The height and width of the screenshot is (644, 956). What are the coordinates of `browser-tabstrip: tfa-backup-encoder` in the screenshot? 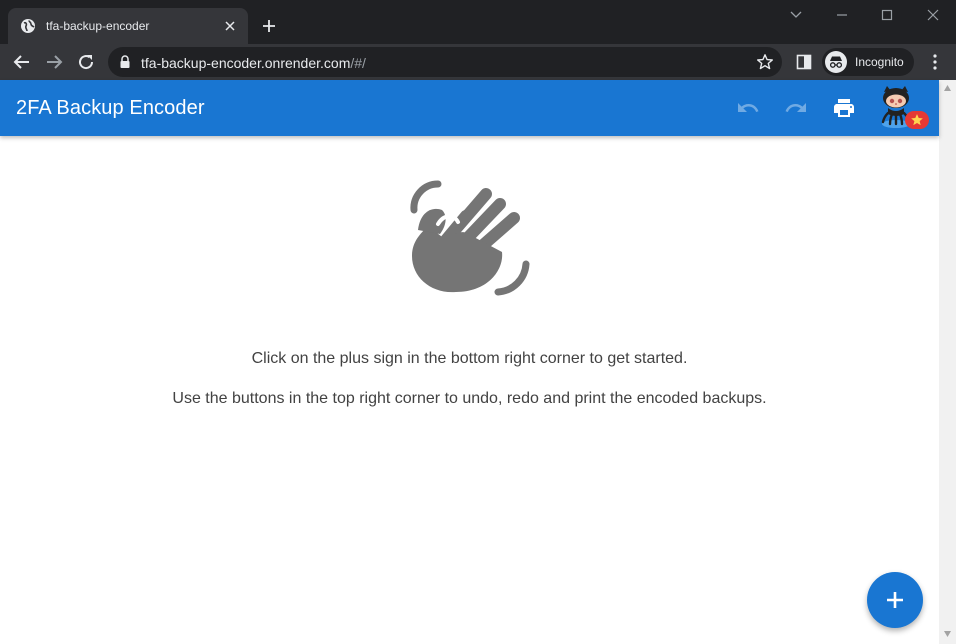 It's located at (478, 22).